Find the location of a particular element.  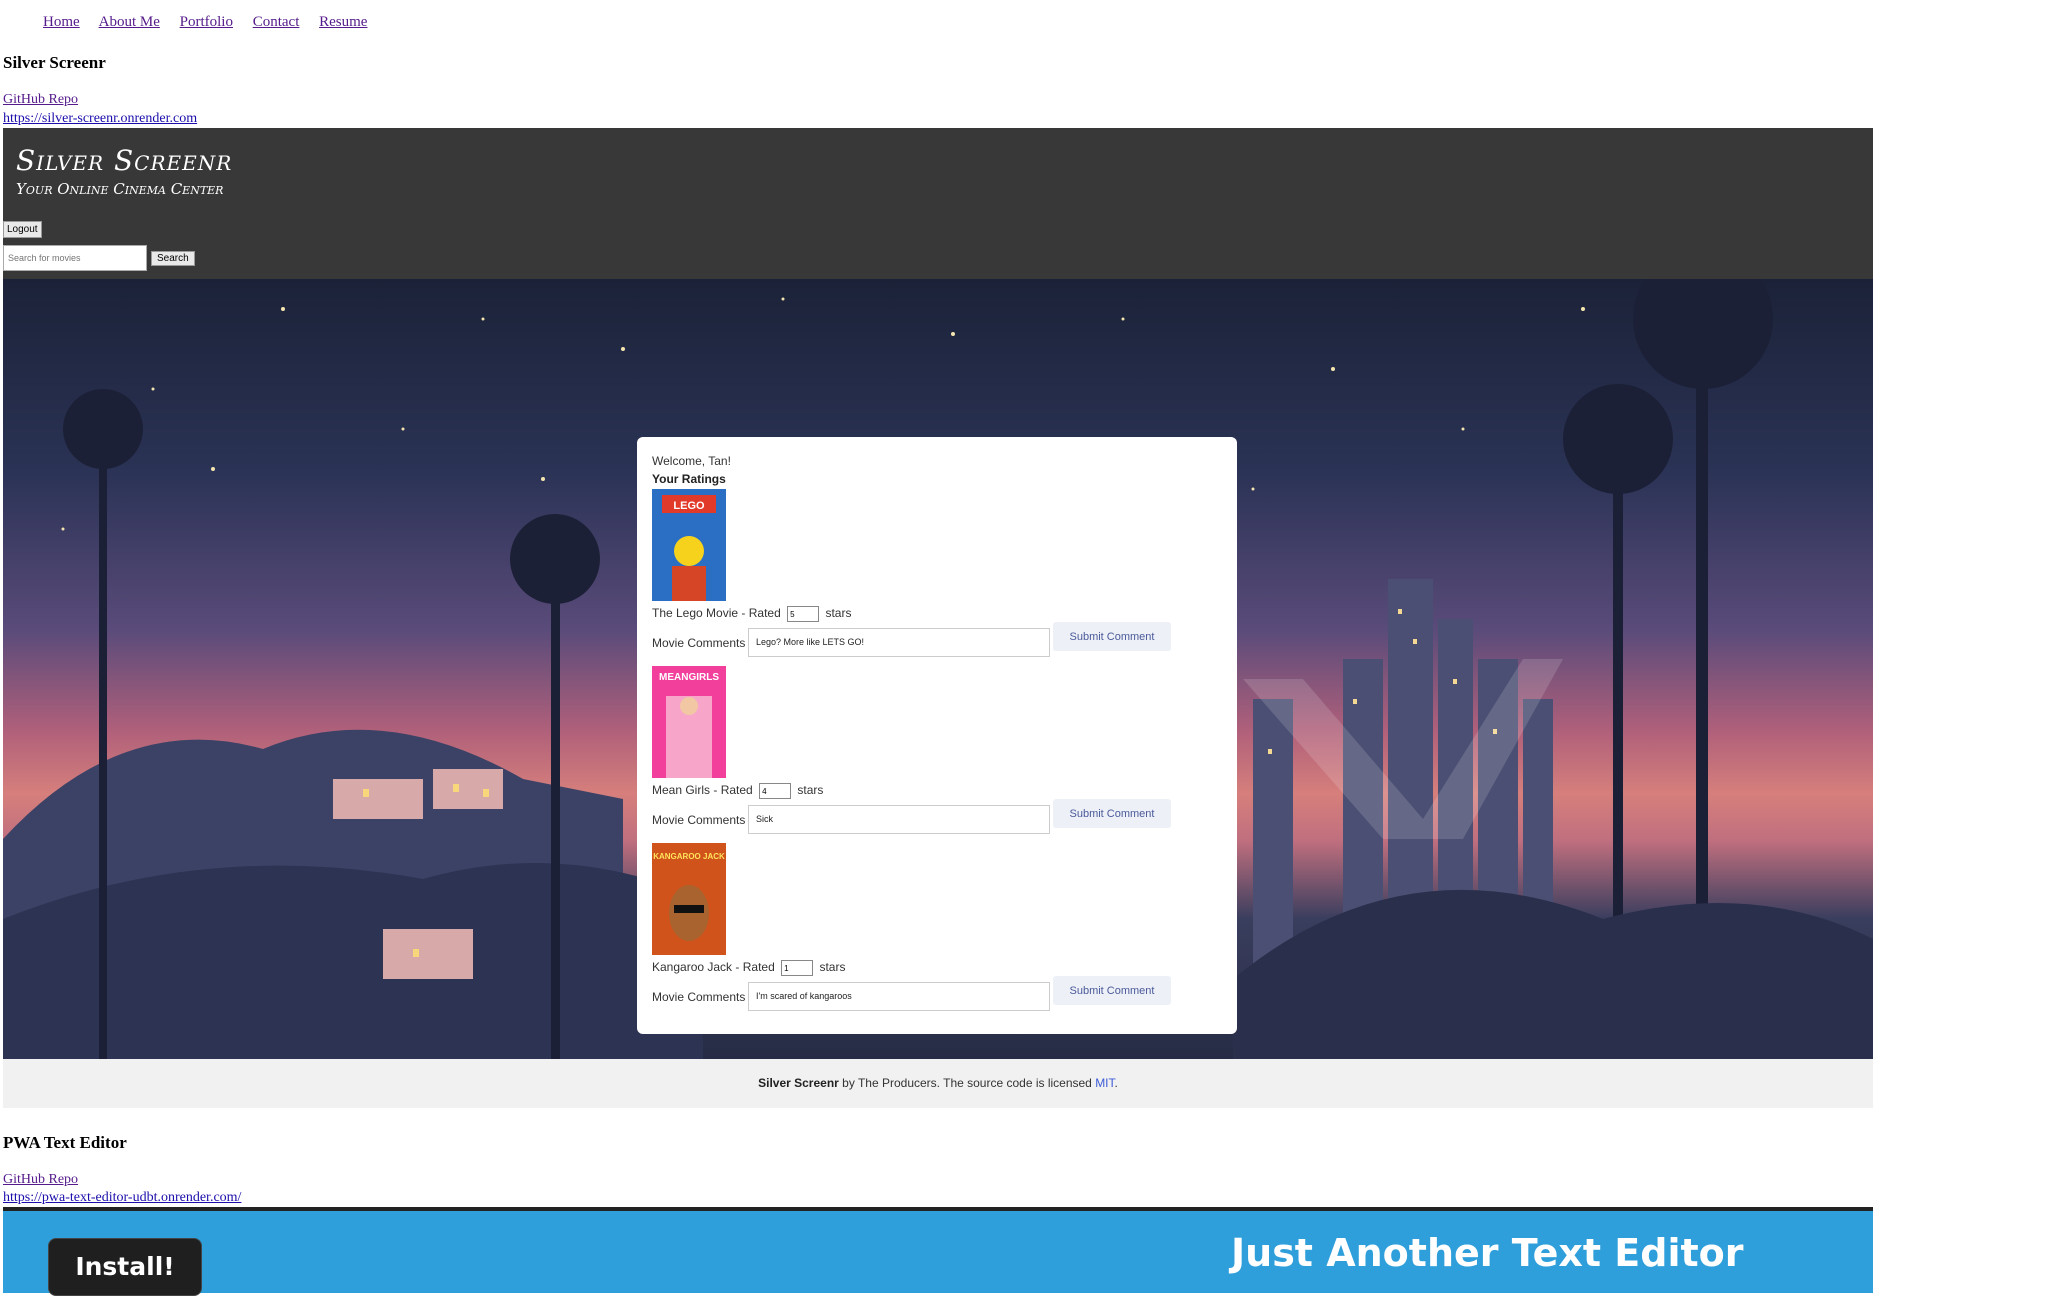

nav-contact-link: Contact is located at coordinates (276, 22).